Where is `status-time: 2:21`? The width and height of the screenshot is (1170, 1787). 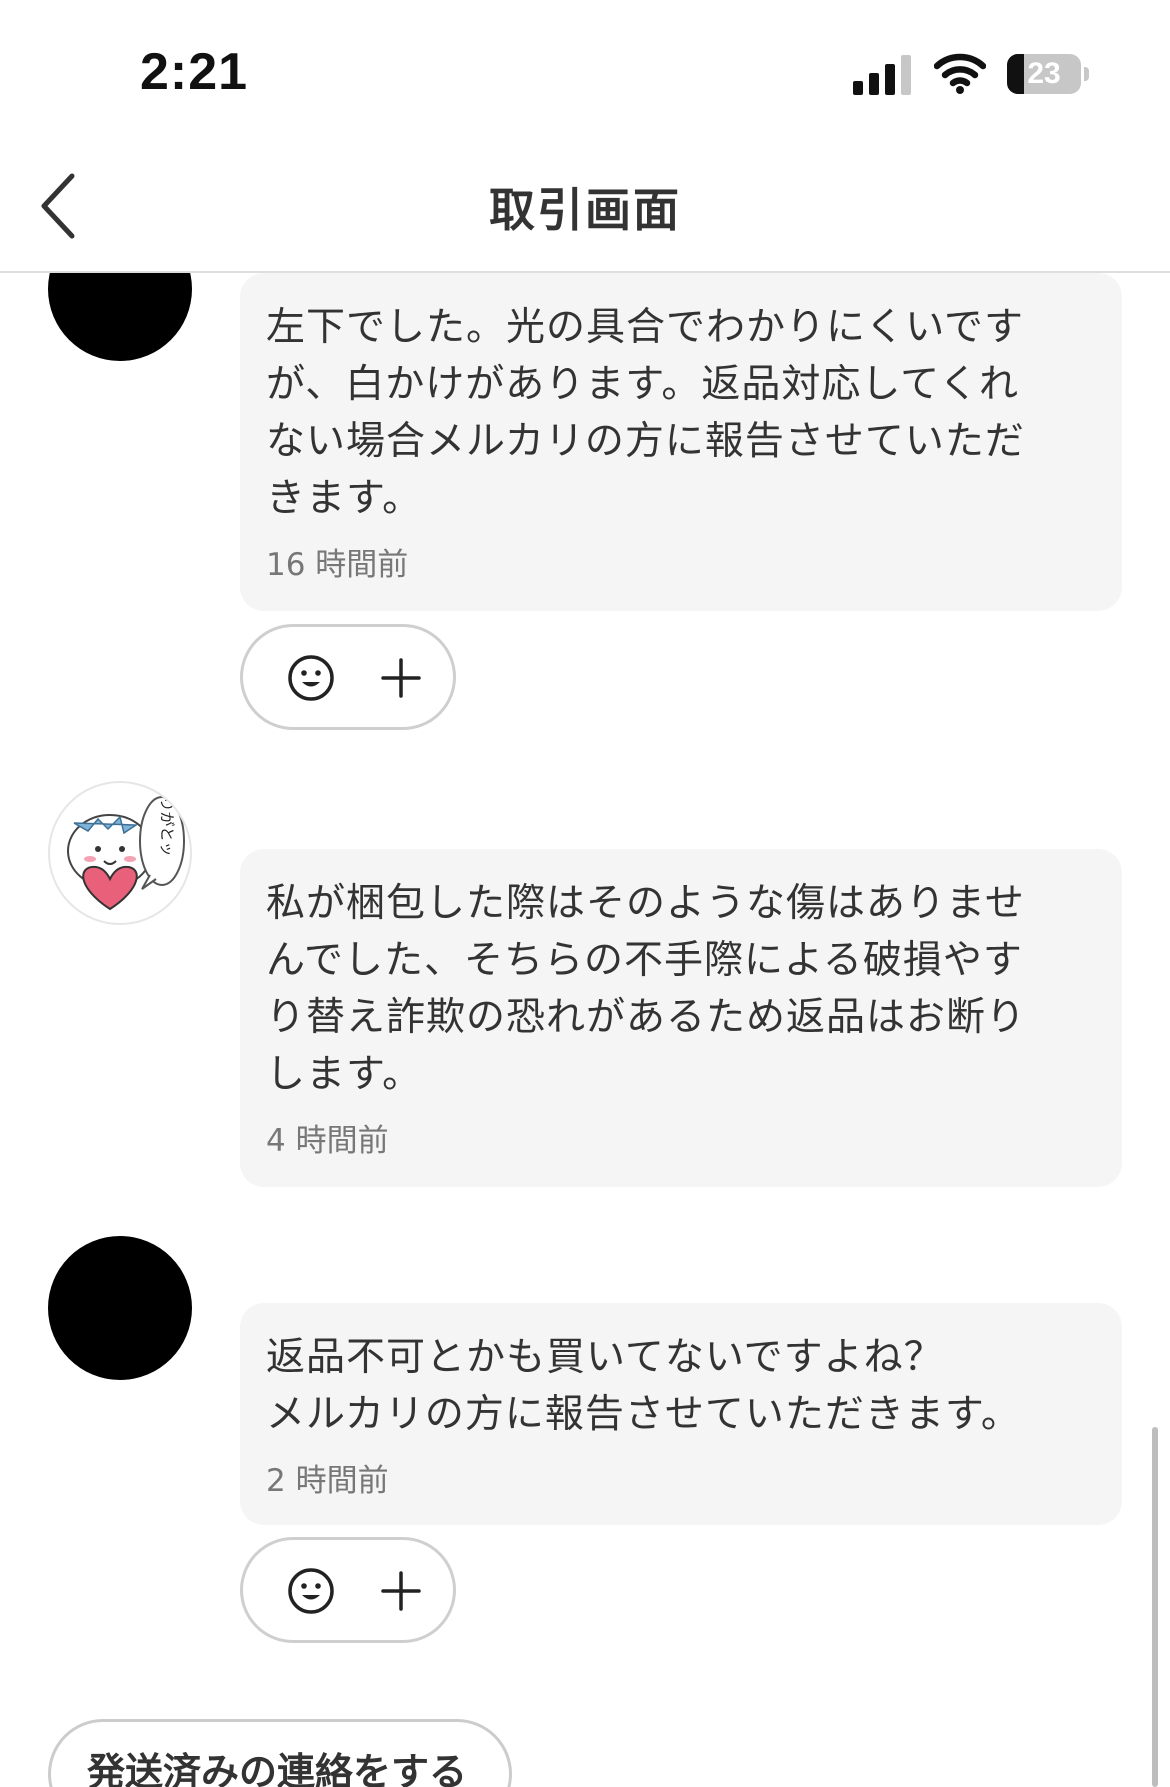
status-time: 2:21 is located at coordinates (194, 72).